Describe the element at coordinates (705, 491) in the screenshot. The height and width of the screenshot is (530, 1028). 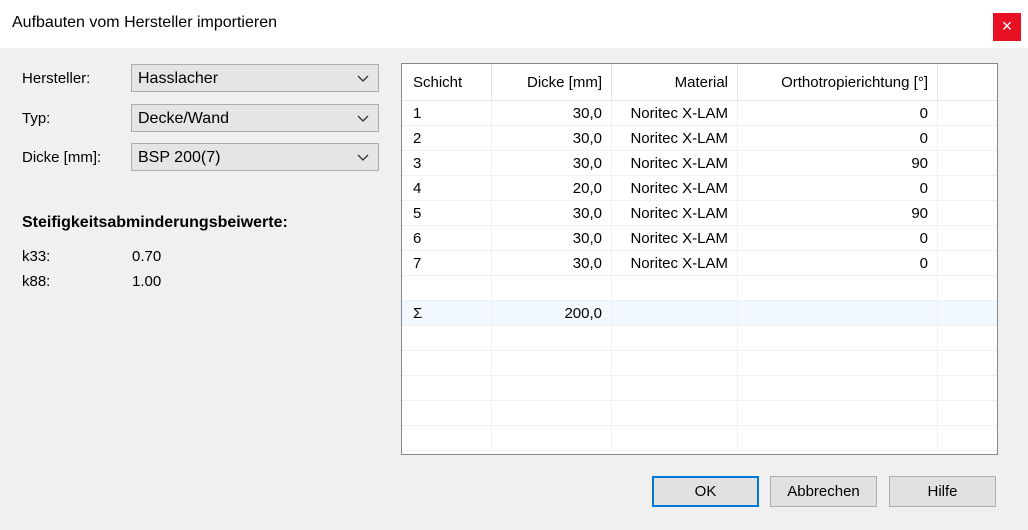
I see `ok-button: OK` at that location.